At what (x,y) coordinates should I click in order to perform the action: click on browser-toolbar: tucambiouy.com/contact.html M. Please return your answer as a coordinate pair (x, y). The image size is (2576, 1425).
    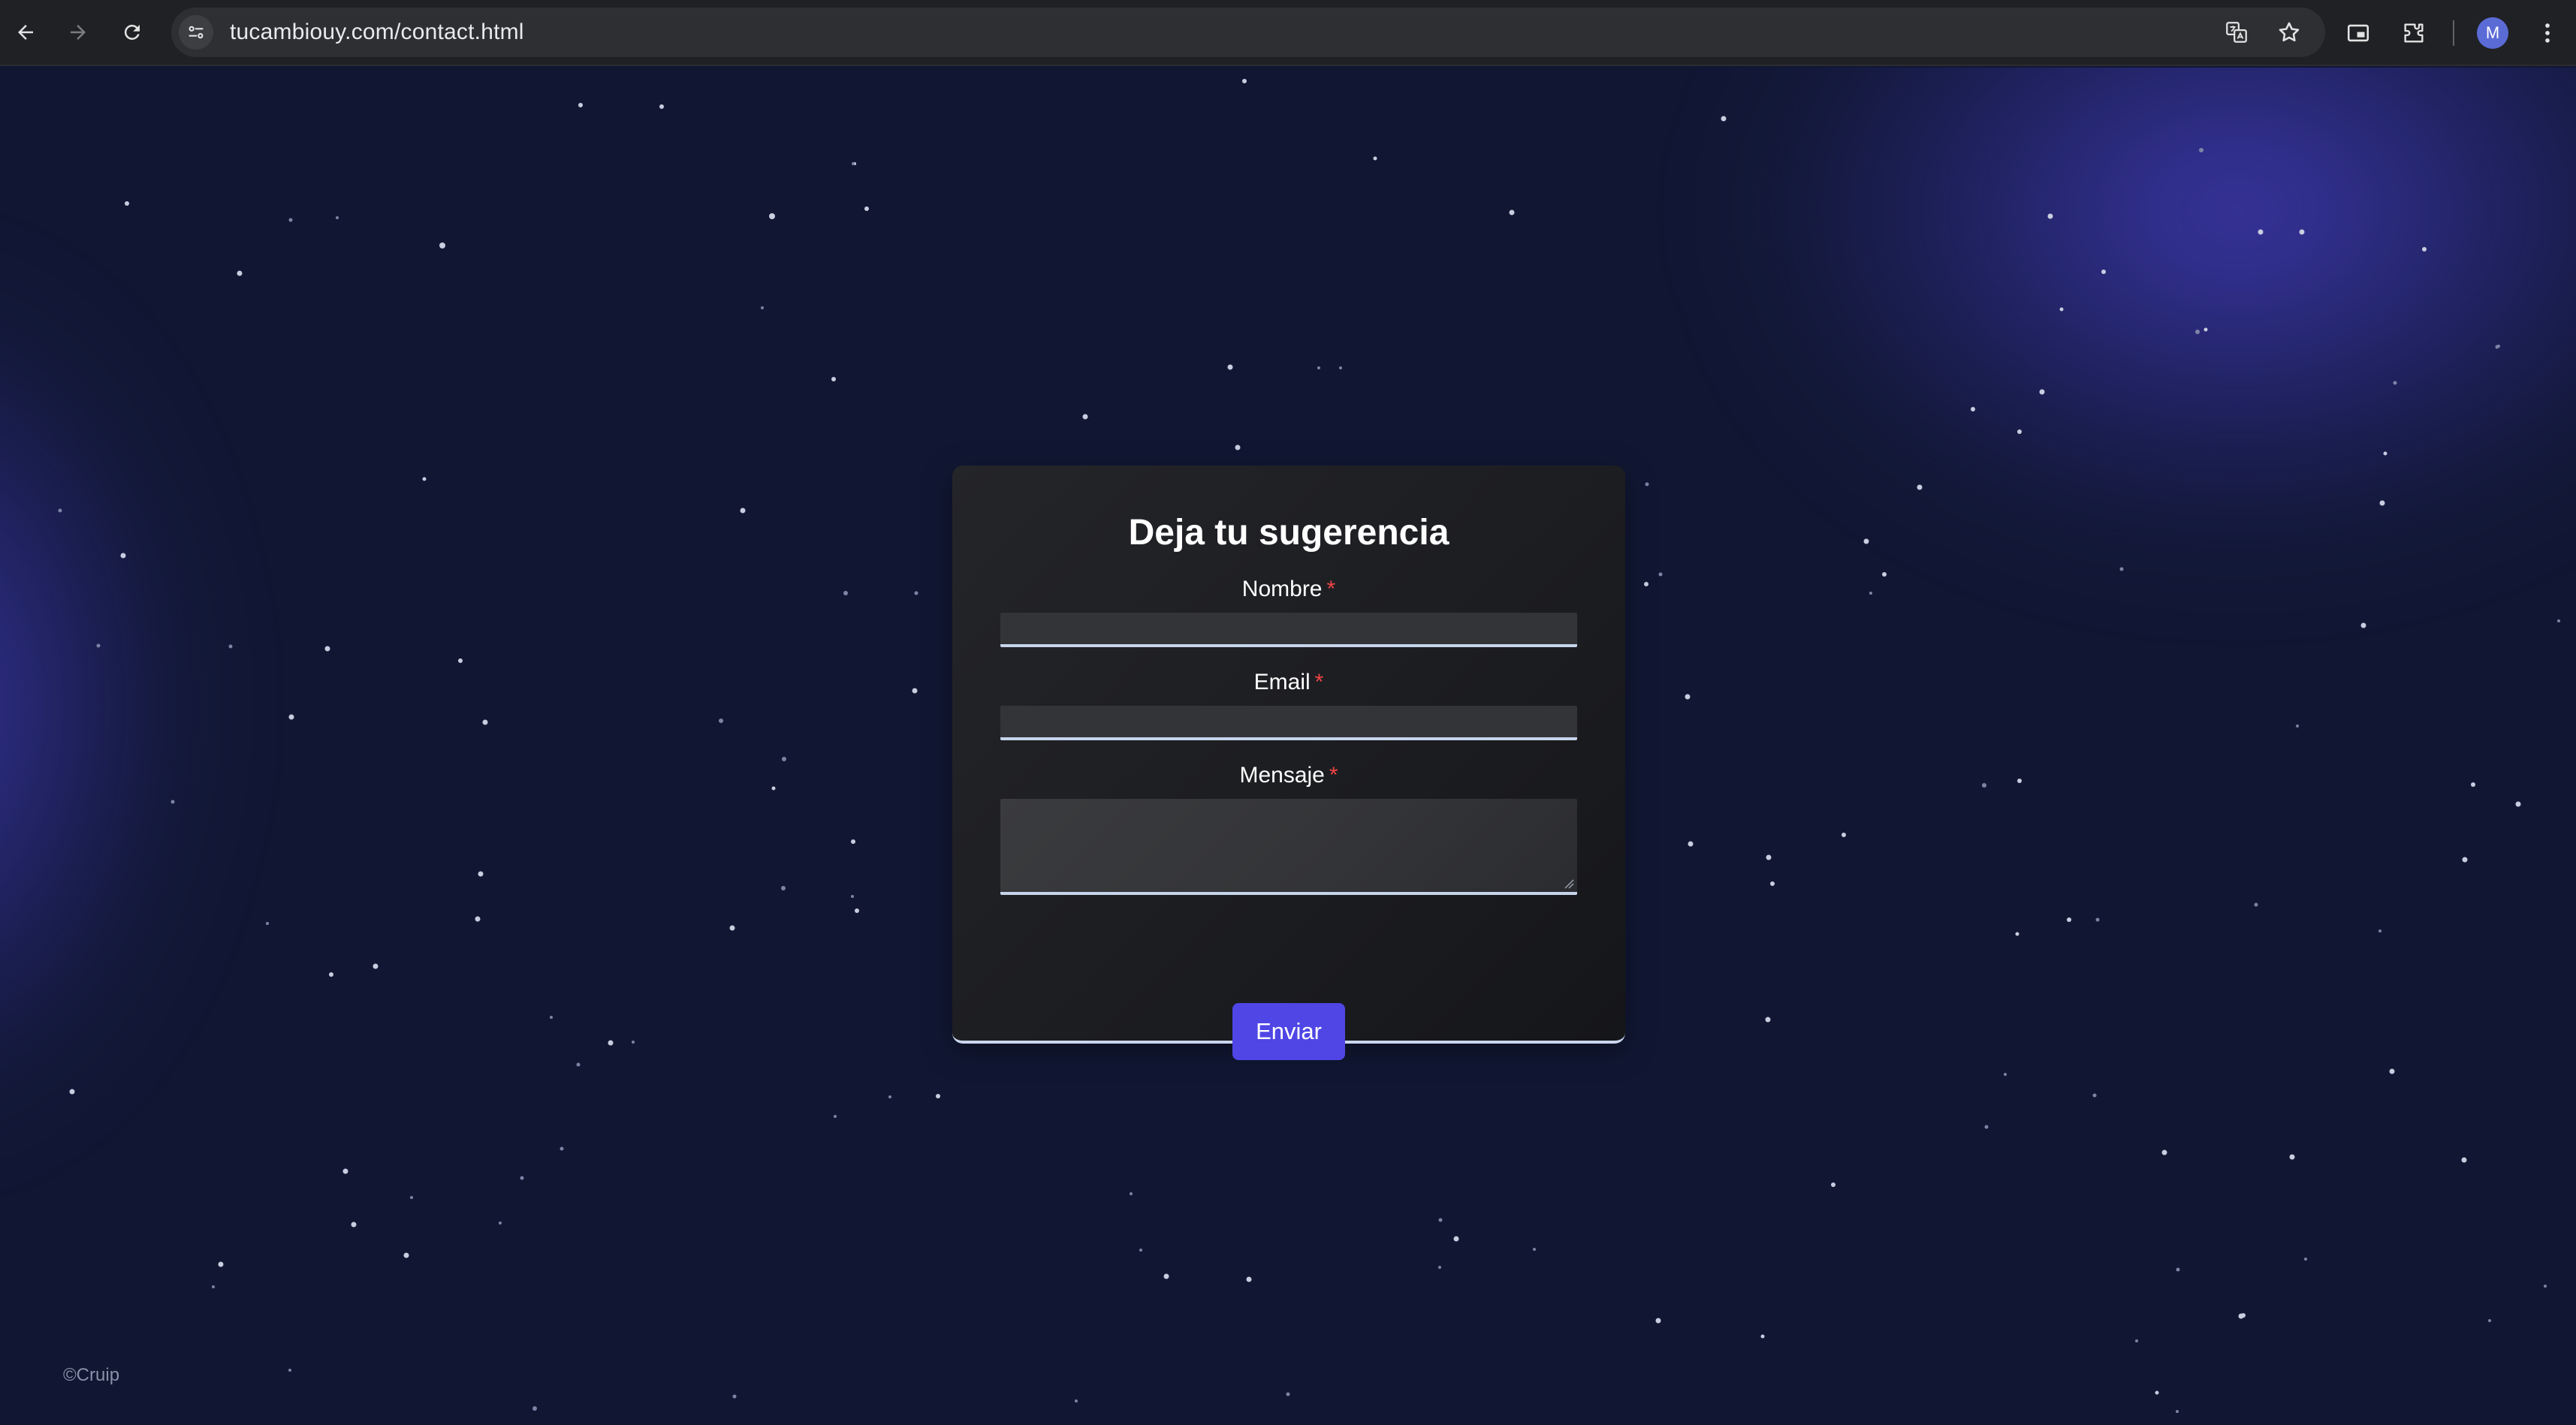
    Looking at the image, I should click on (1288, 33).